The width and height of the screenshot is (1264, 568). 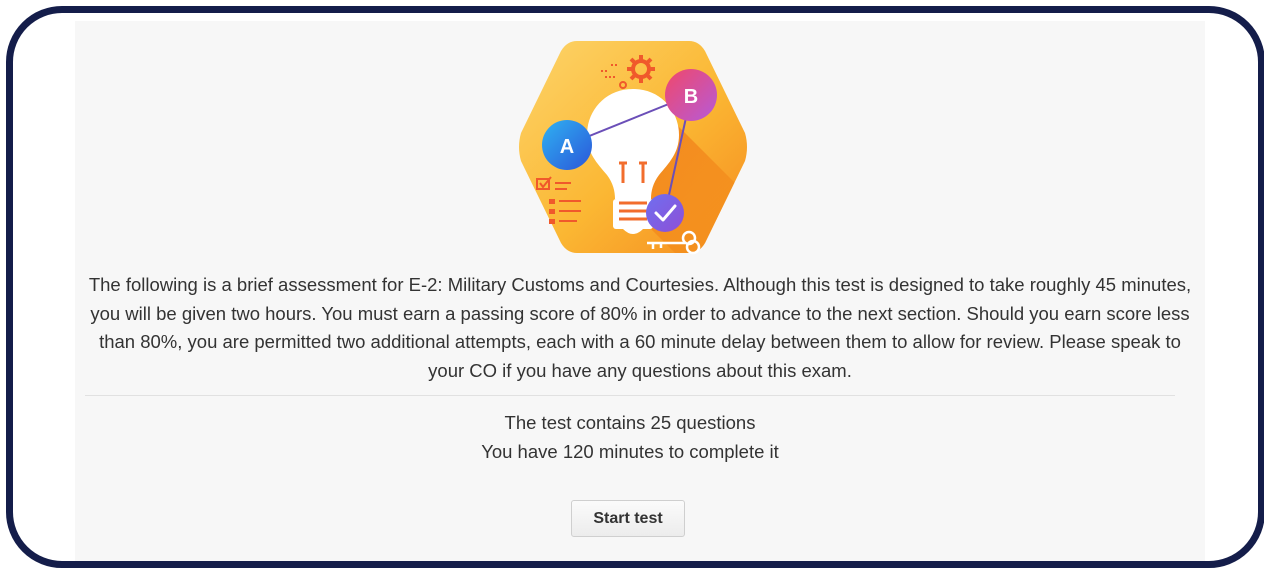 I want to click on checkmark-icon, so click(x=665, y=213).